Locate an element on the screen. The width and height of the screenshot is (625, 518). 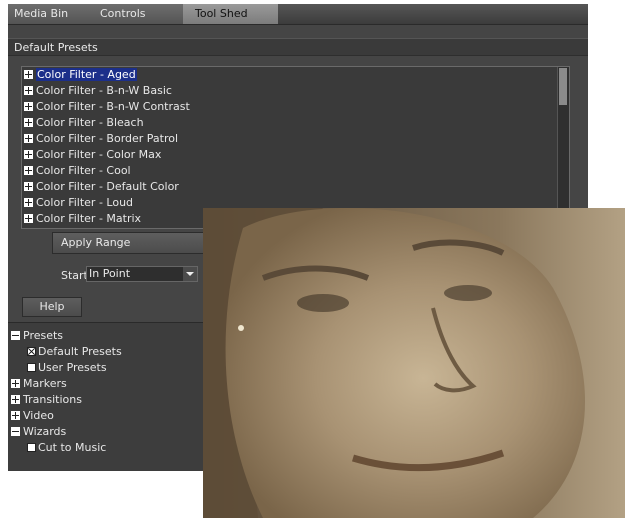
preset-label: Color Filter - Cool is located at coordinates (83, 170).